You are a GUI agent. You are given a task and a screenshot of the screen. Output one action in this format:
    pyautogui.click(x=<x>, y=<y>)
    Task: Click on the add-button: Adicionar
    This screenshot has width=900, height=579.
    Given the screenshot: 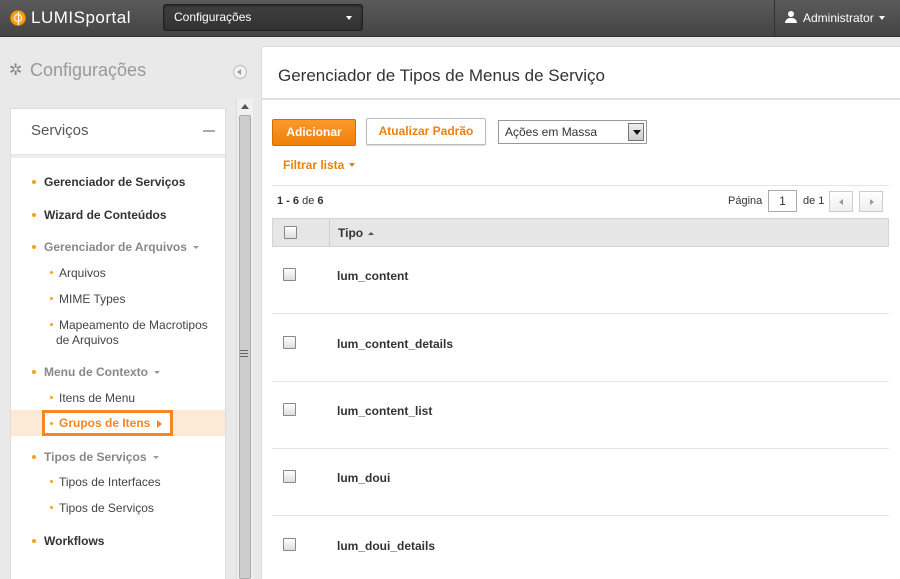 What is the action you would take?
    pyautogui.click(x=314, y=132)
    